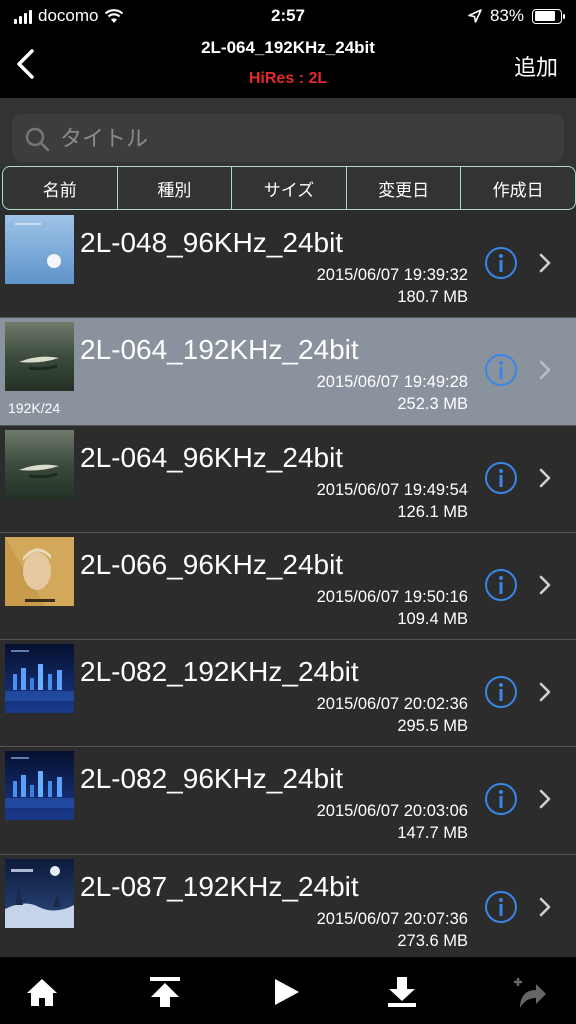 This screenshot has width=576, height=1024. What do you see at coordinates (219, 672) in the screenshot?
I see `file-title: 2L-082_192KHz_24bit` at bounding box center [219, 672].